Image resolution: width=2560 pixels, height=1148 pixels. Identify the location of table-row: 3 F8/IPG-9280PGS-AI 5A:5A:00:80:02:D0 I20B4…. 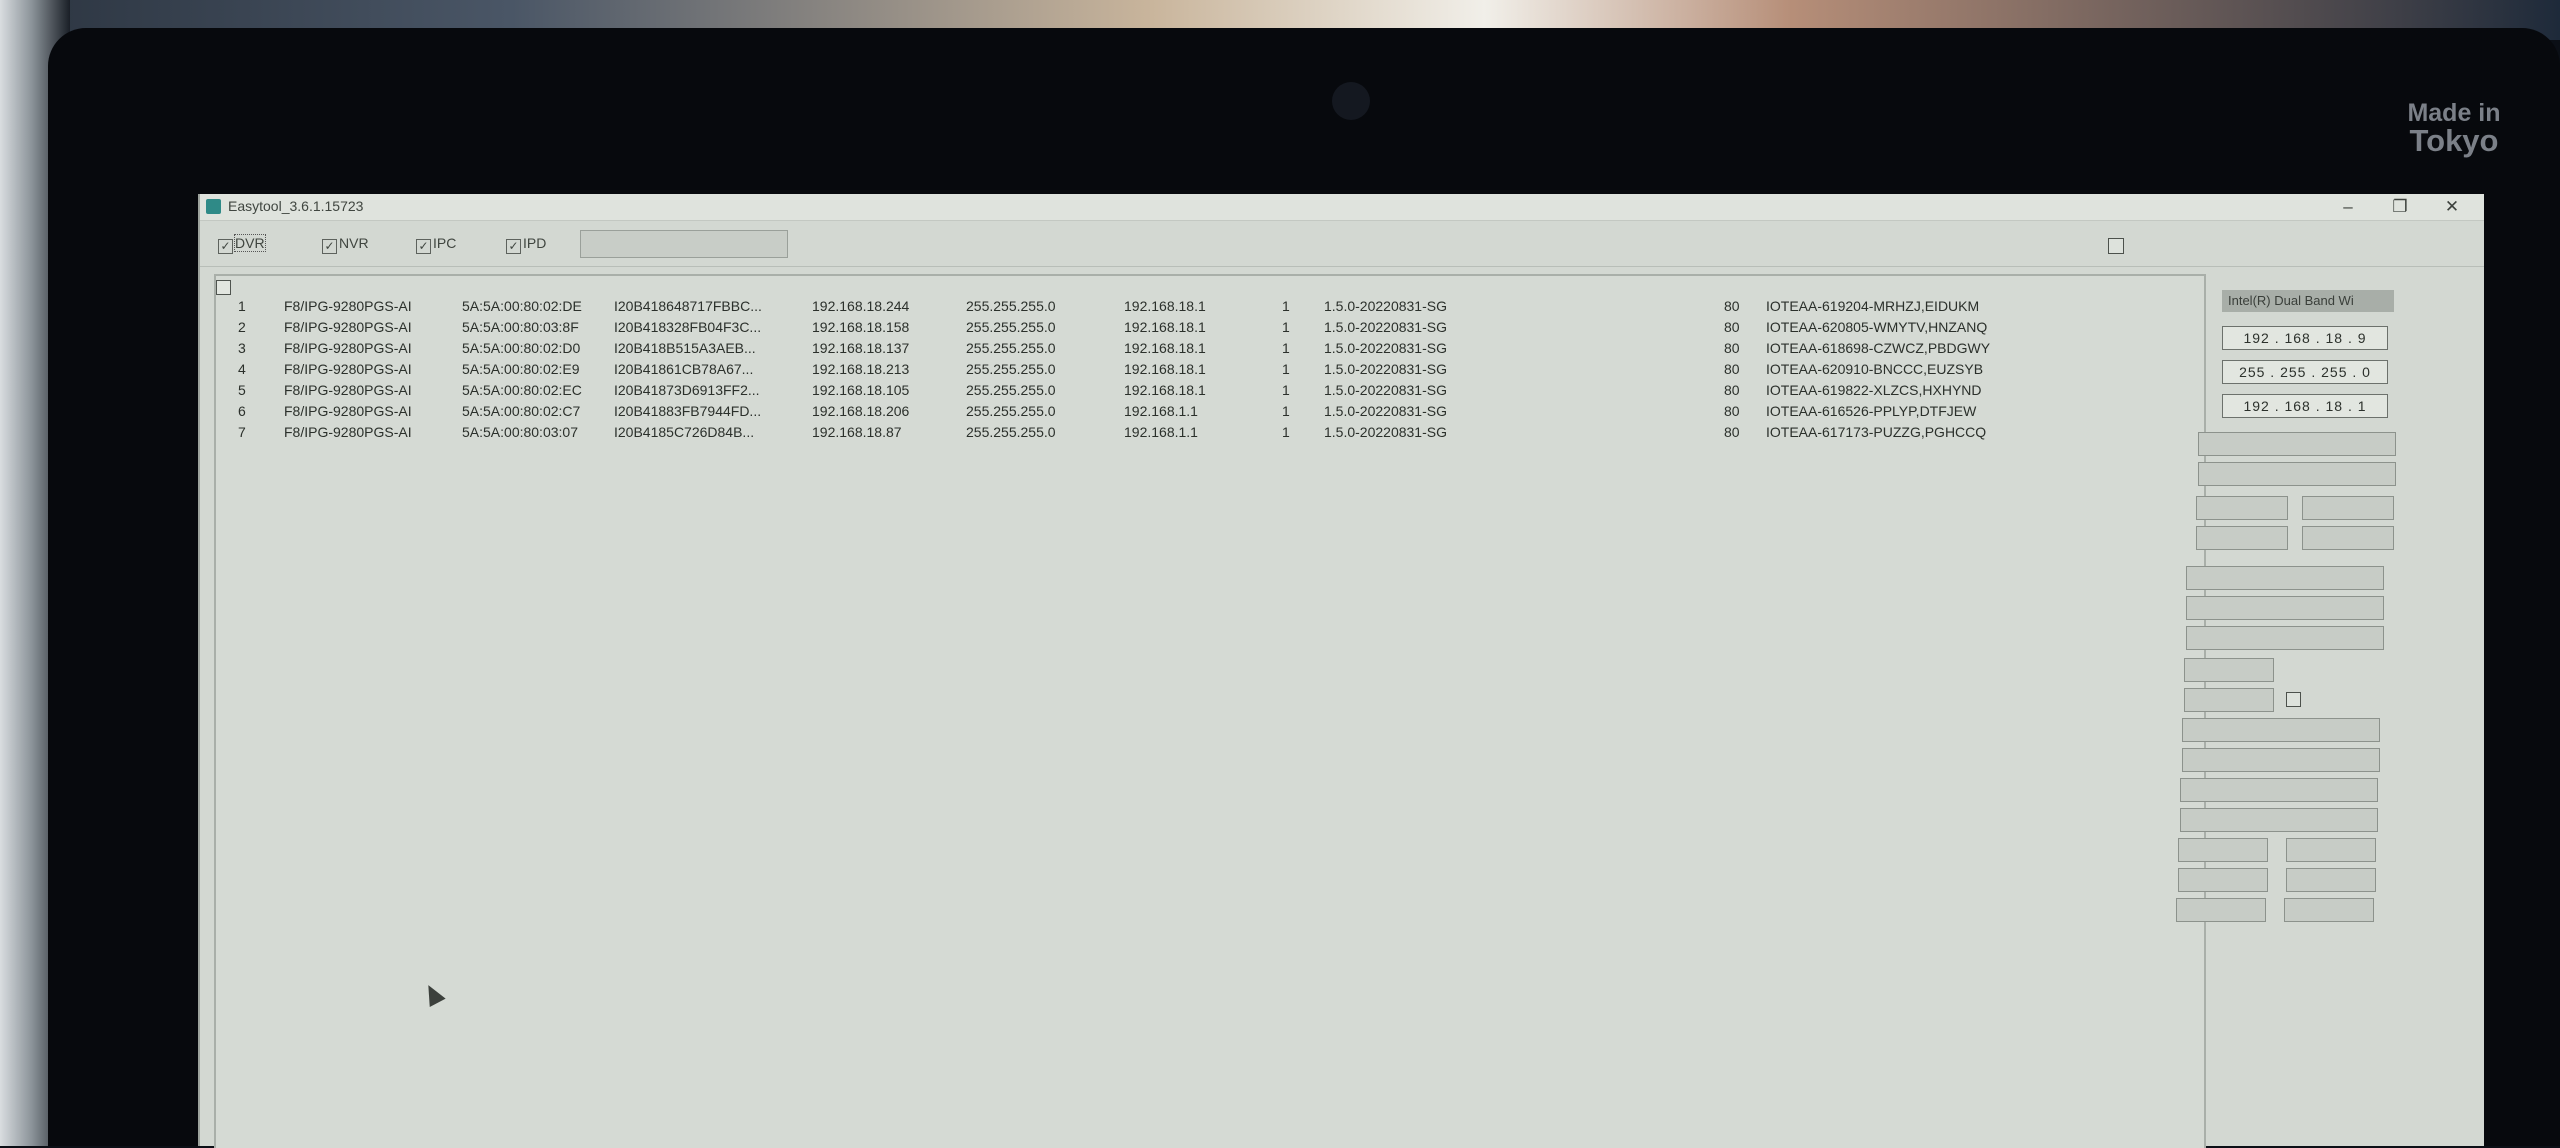
(1206, 348).